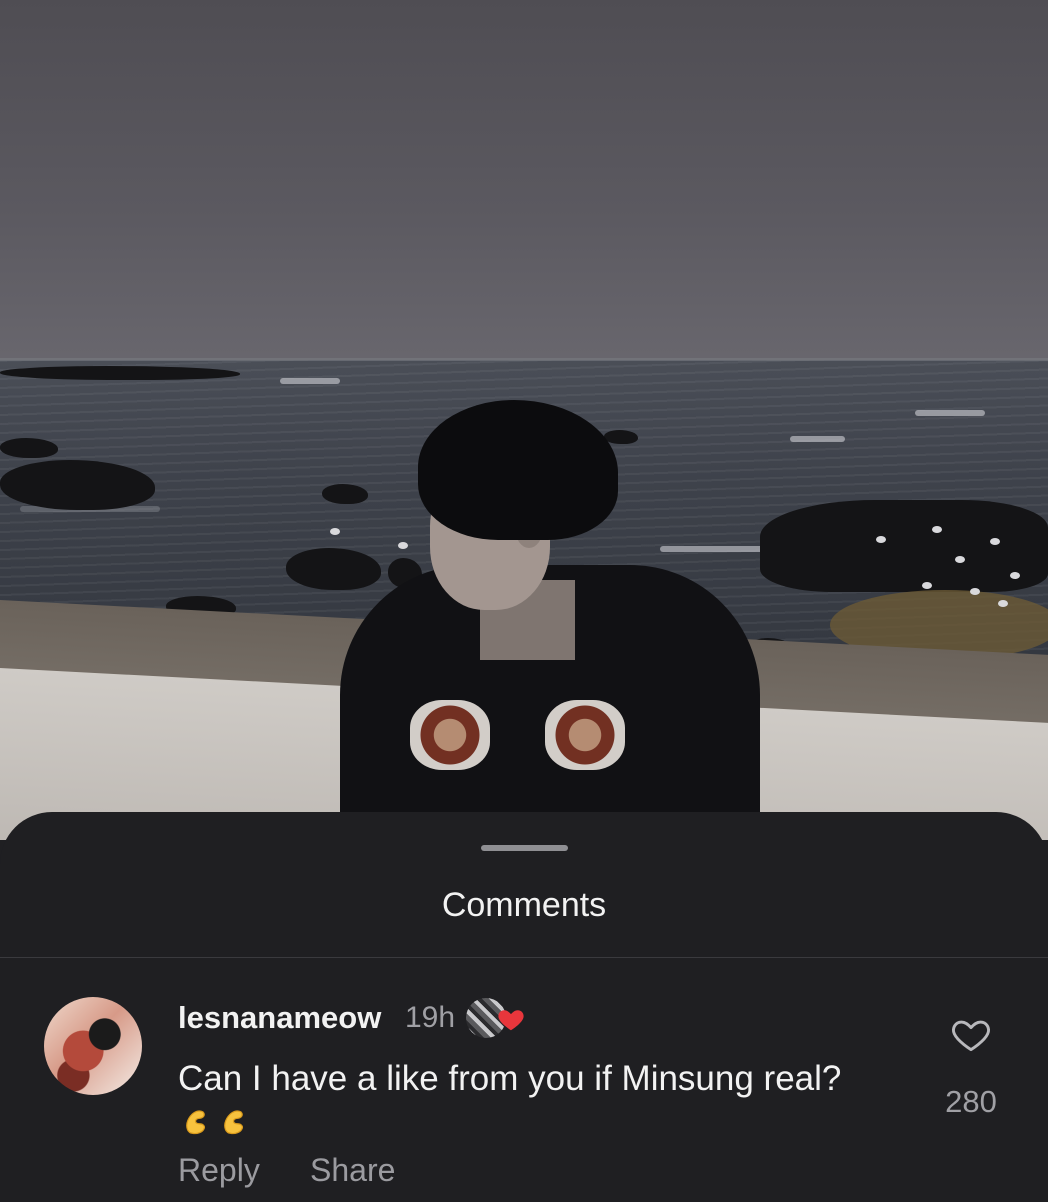  I want to click on comment-time: 19h, so click(430, 1017).